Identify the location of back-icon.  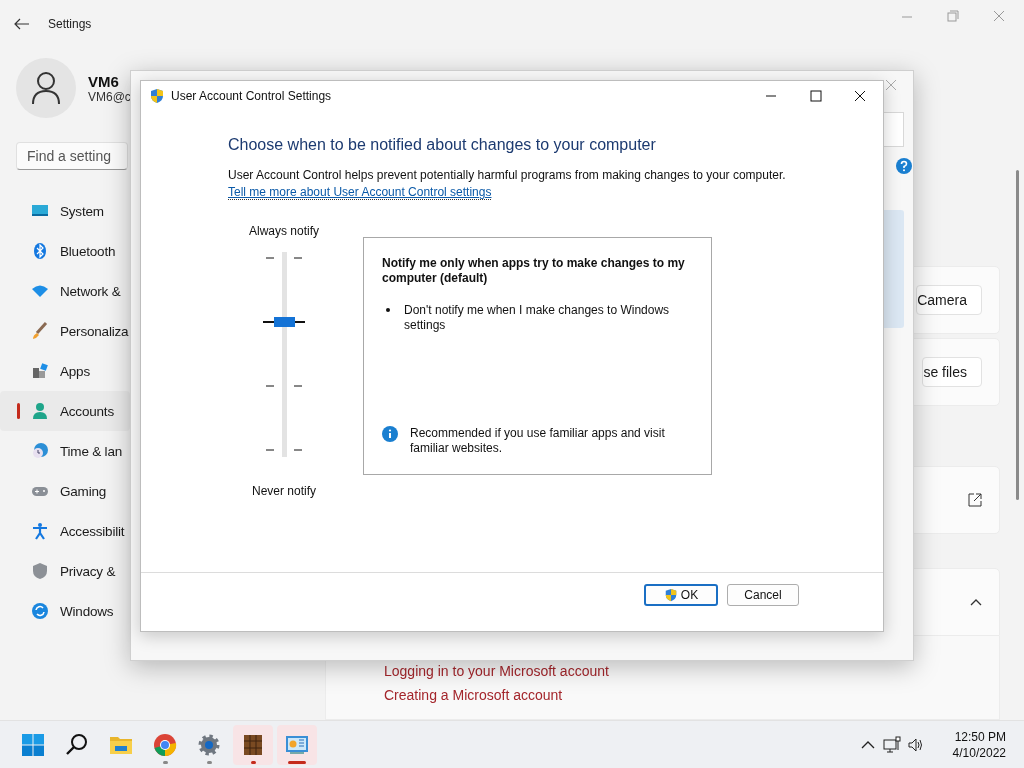
(22, 24).